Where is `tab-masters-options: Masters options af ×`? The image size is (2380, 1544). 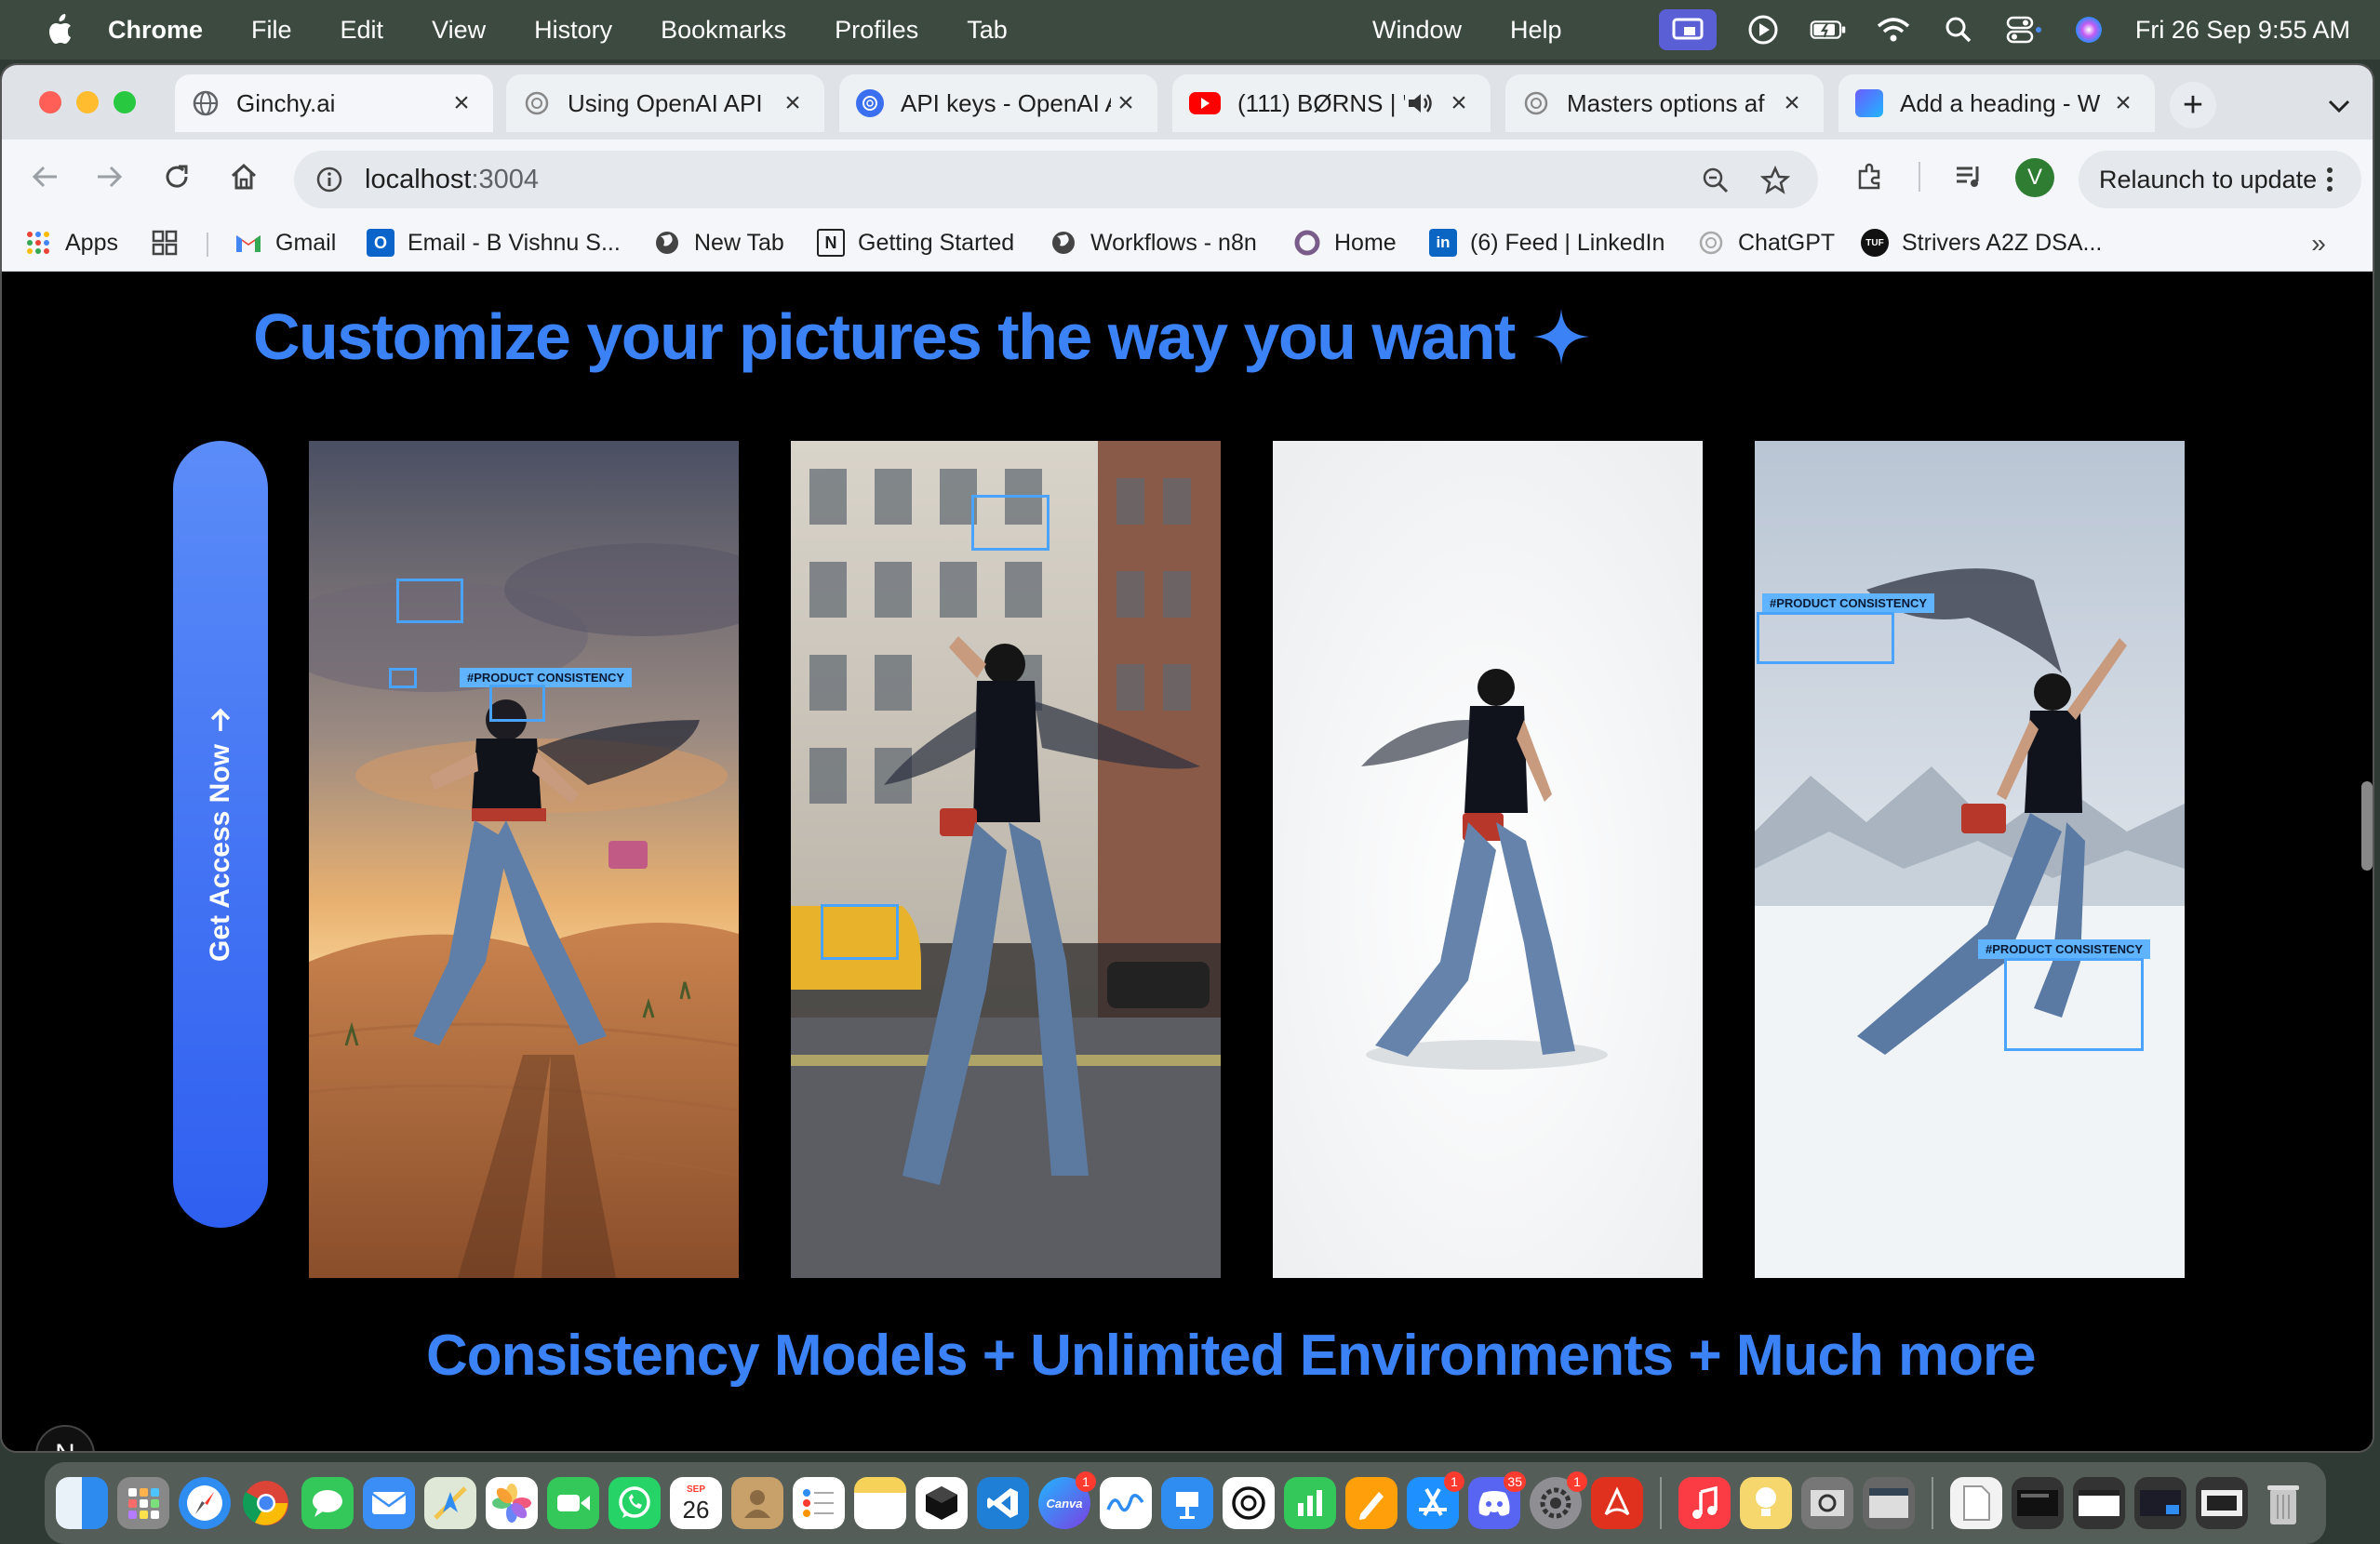
tab-masters-options: Masters options af × is located at coordinates (1664, 103).